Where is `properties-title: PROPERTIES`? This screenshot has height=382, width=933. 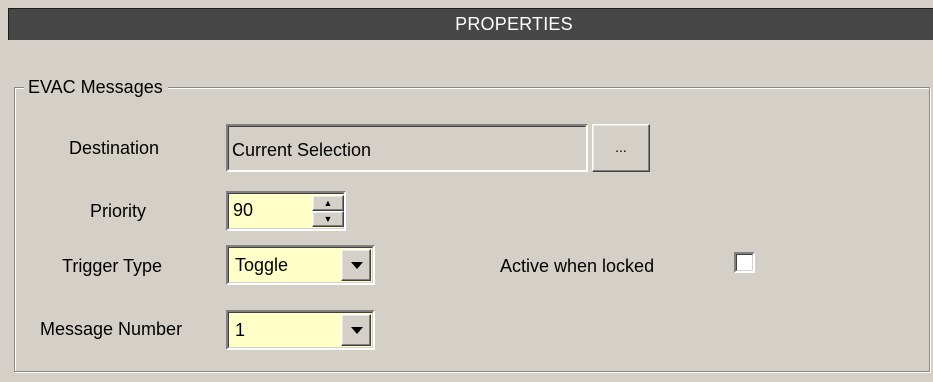
properties-title: PROPERTIES is located at coordinates (514, 24).